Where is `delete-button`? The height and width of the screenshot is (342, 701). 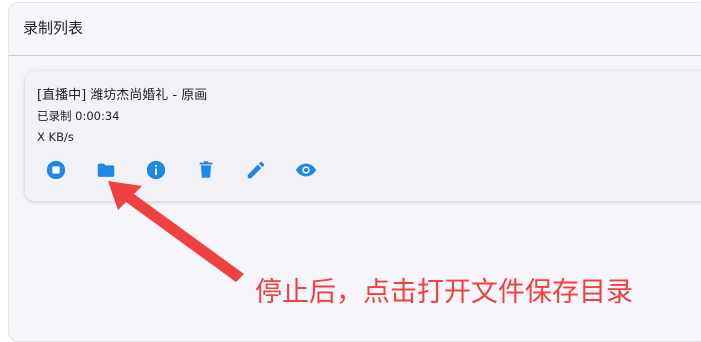
delete-button is located at coordinates (206, 170).